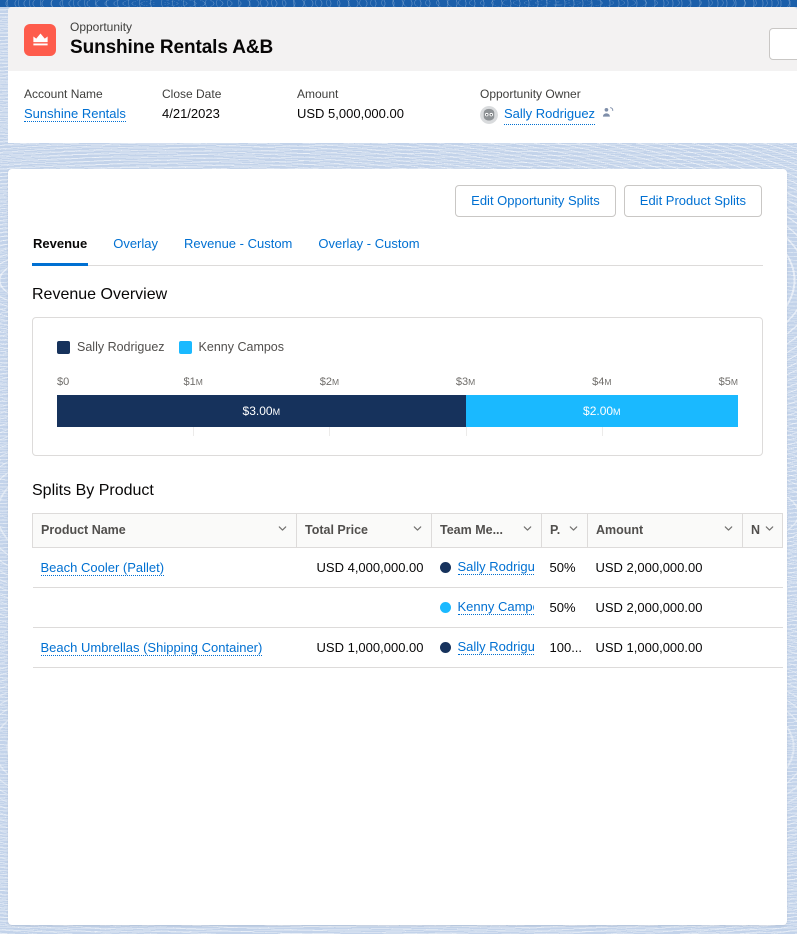  I want to click on column-header: P., so click(564, 530).